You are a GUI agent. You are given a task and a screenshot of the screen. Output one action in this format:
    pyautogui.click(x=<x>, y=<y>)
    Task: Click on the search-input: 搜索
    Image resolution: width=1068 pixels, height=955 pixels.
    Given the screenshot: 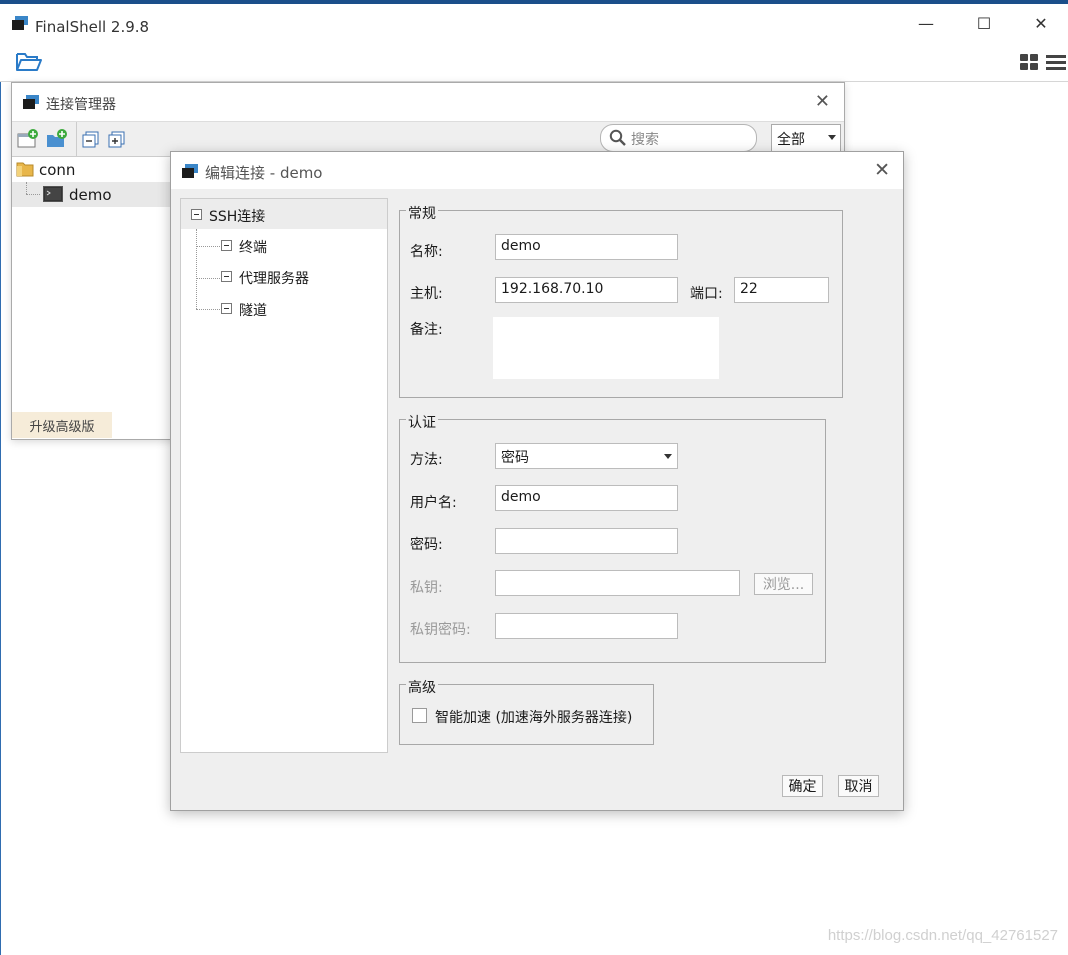 What is the action you would take?
    pyautogui.click(x=645, y=139)
    